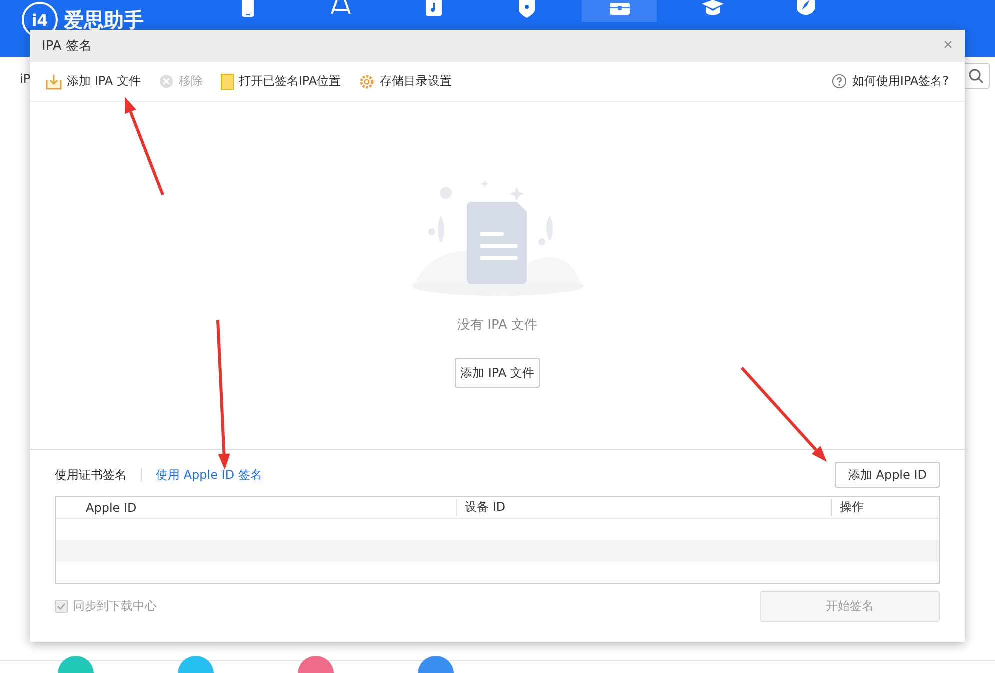 Image resolution: width=995 pixels, height=673 pixels. Describe the element at coordinates (643, 507) in the screenshot. I see `column-header: 设备 ID` at that location.